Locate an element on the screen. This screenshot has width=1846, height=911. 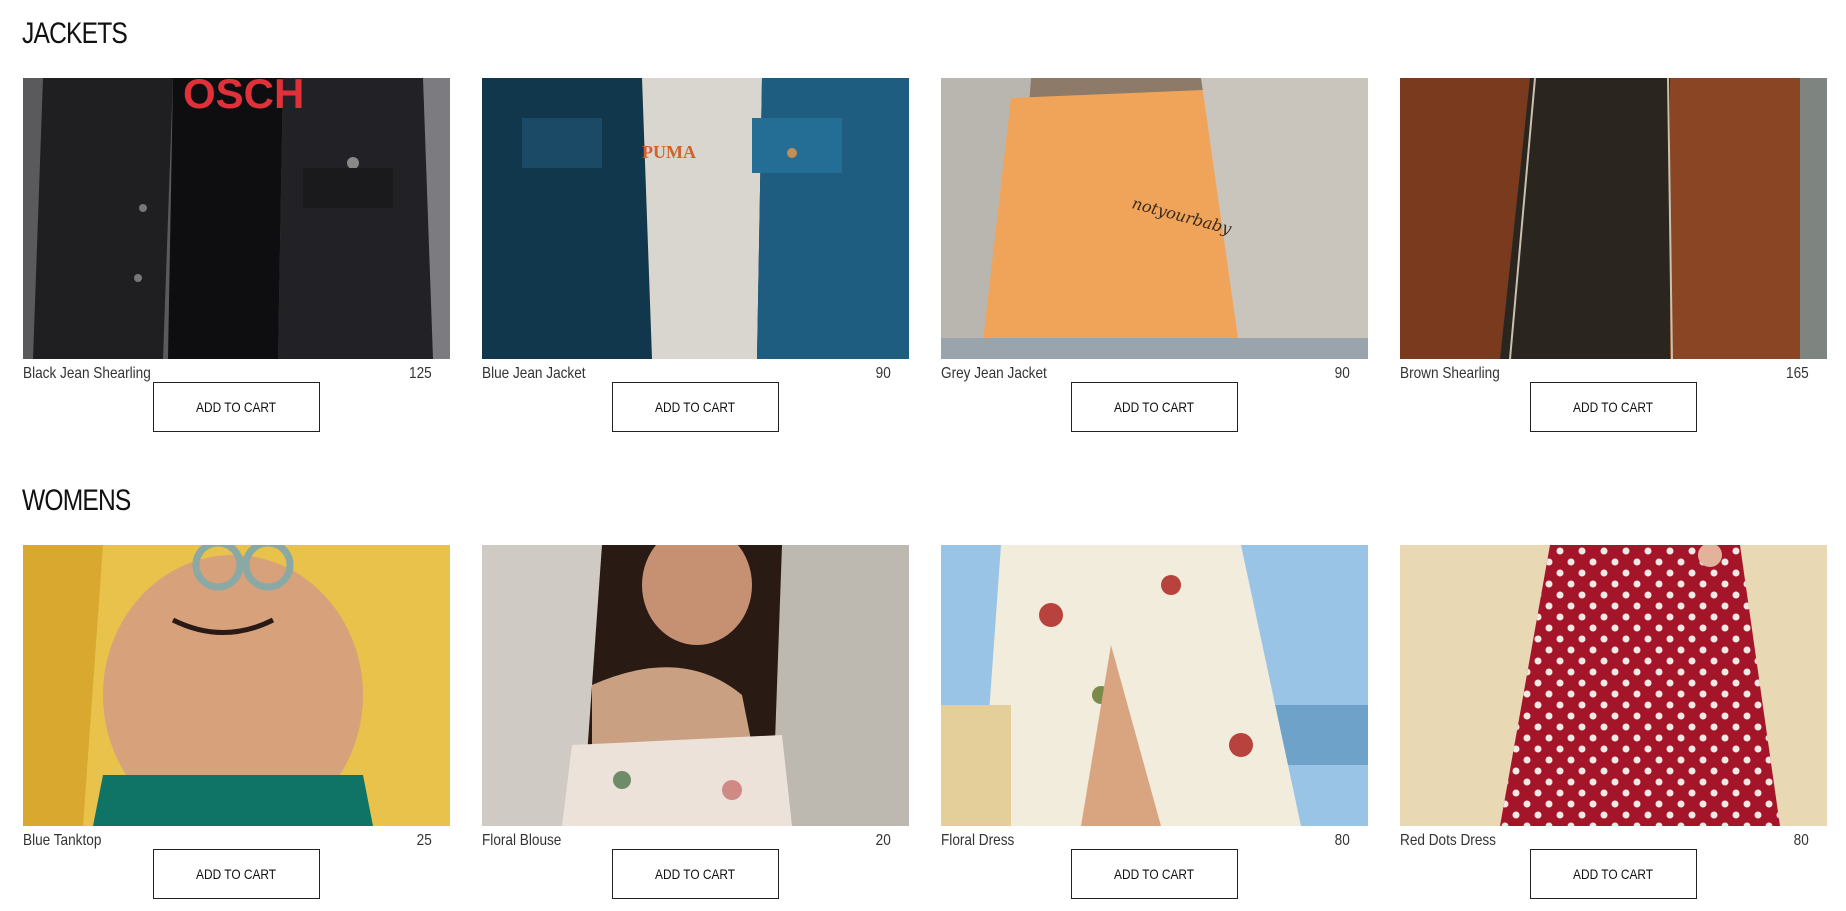
product-name: Brown Shearling is located at coordinates (1450, 373).